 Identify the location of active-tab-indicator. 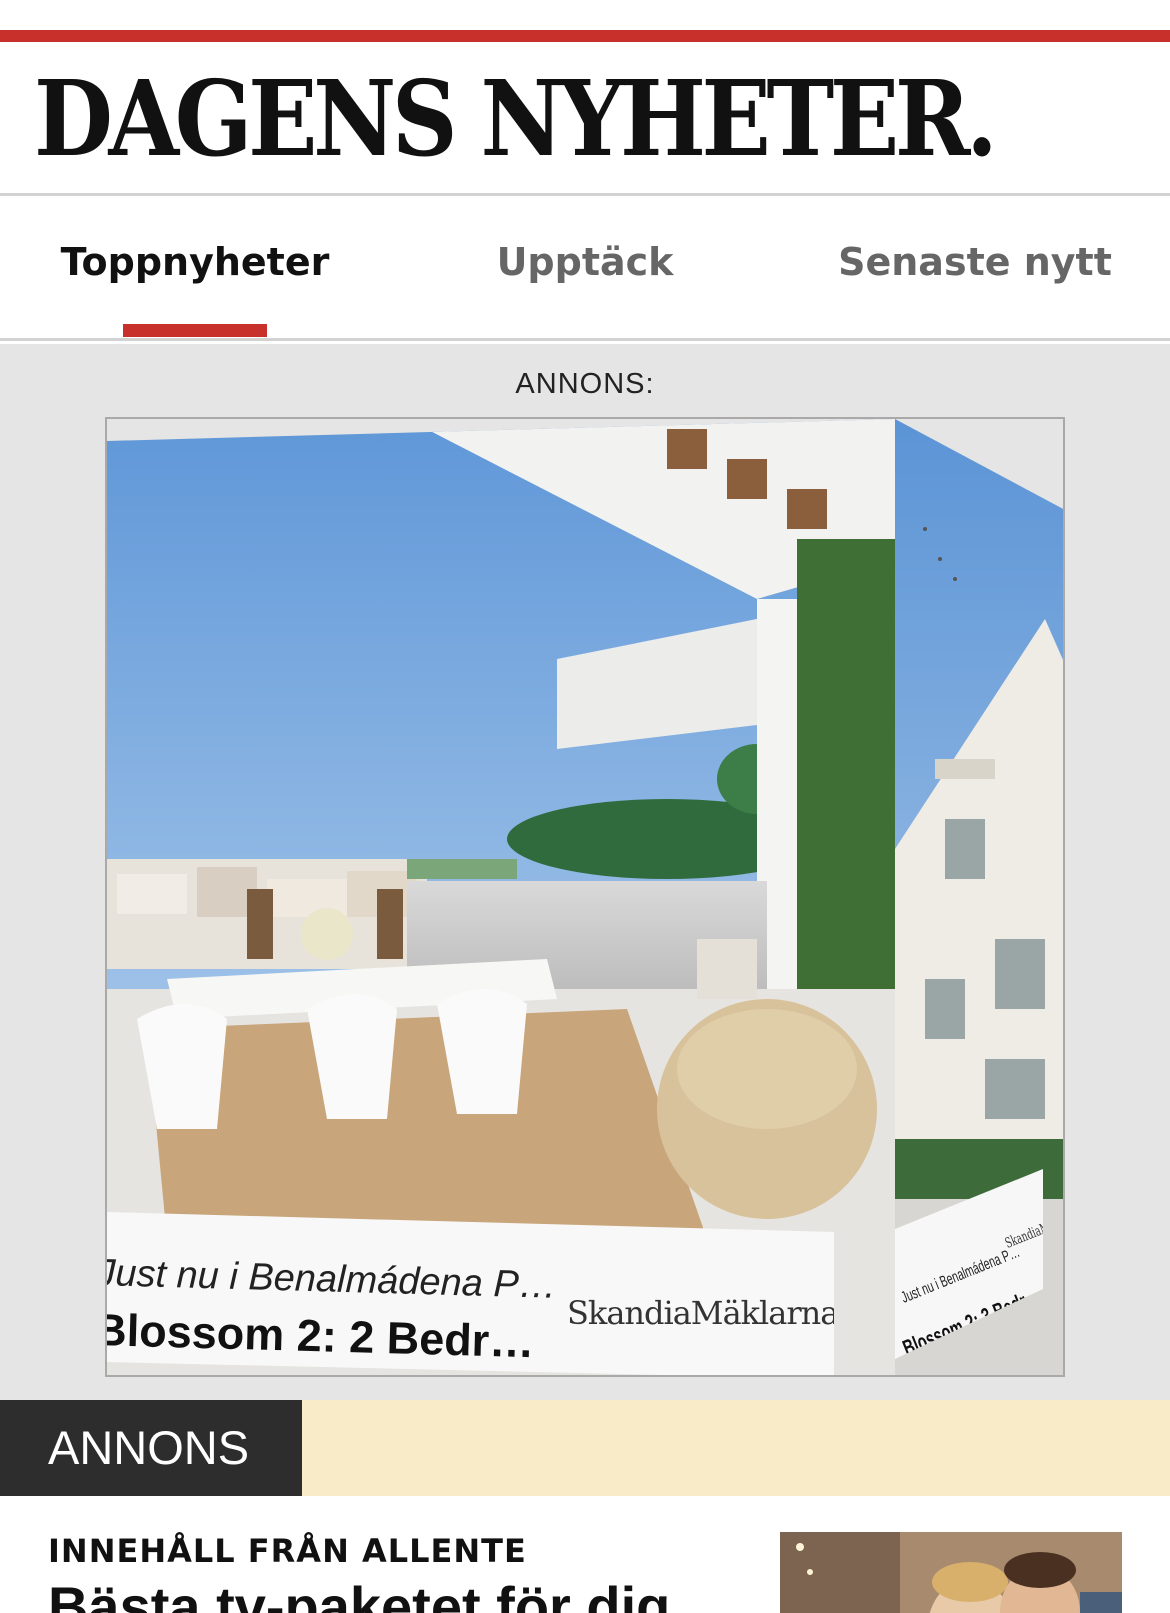
(195, 330).